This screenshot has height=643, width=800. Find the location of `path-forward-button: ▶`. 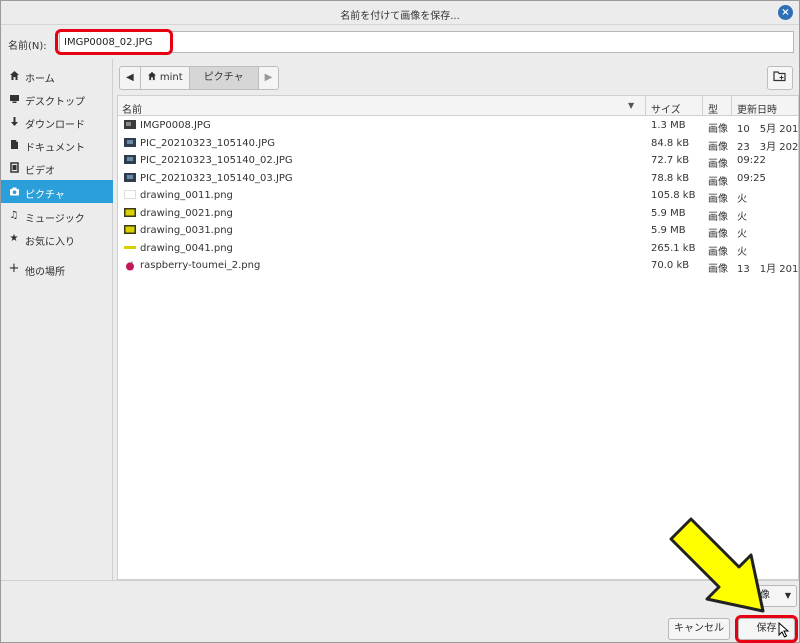

path-forward-button: ▶ is located at coordinates (269, 78).